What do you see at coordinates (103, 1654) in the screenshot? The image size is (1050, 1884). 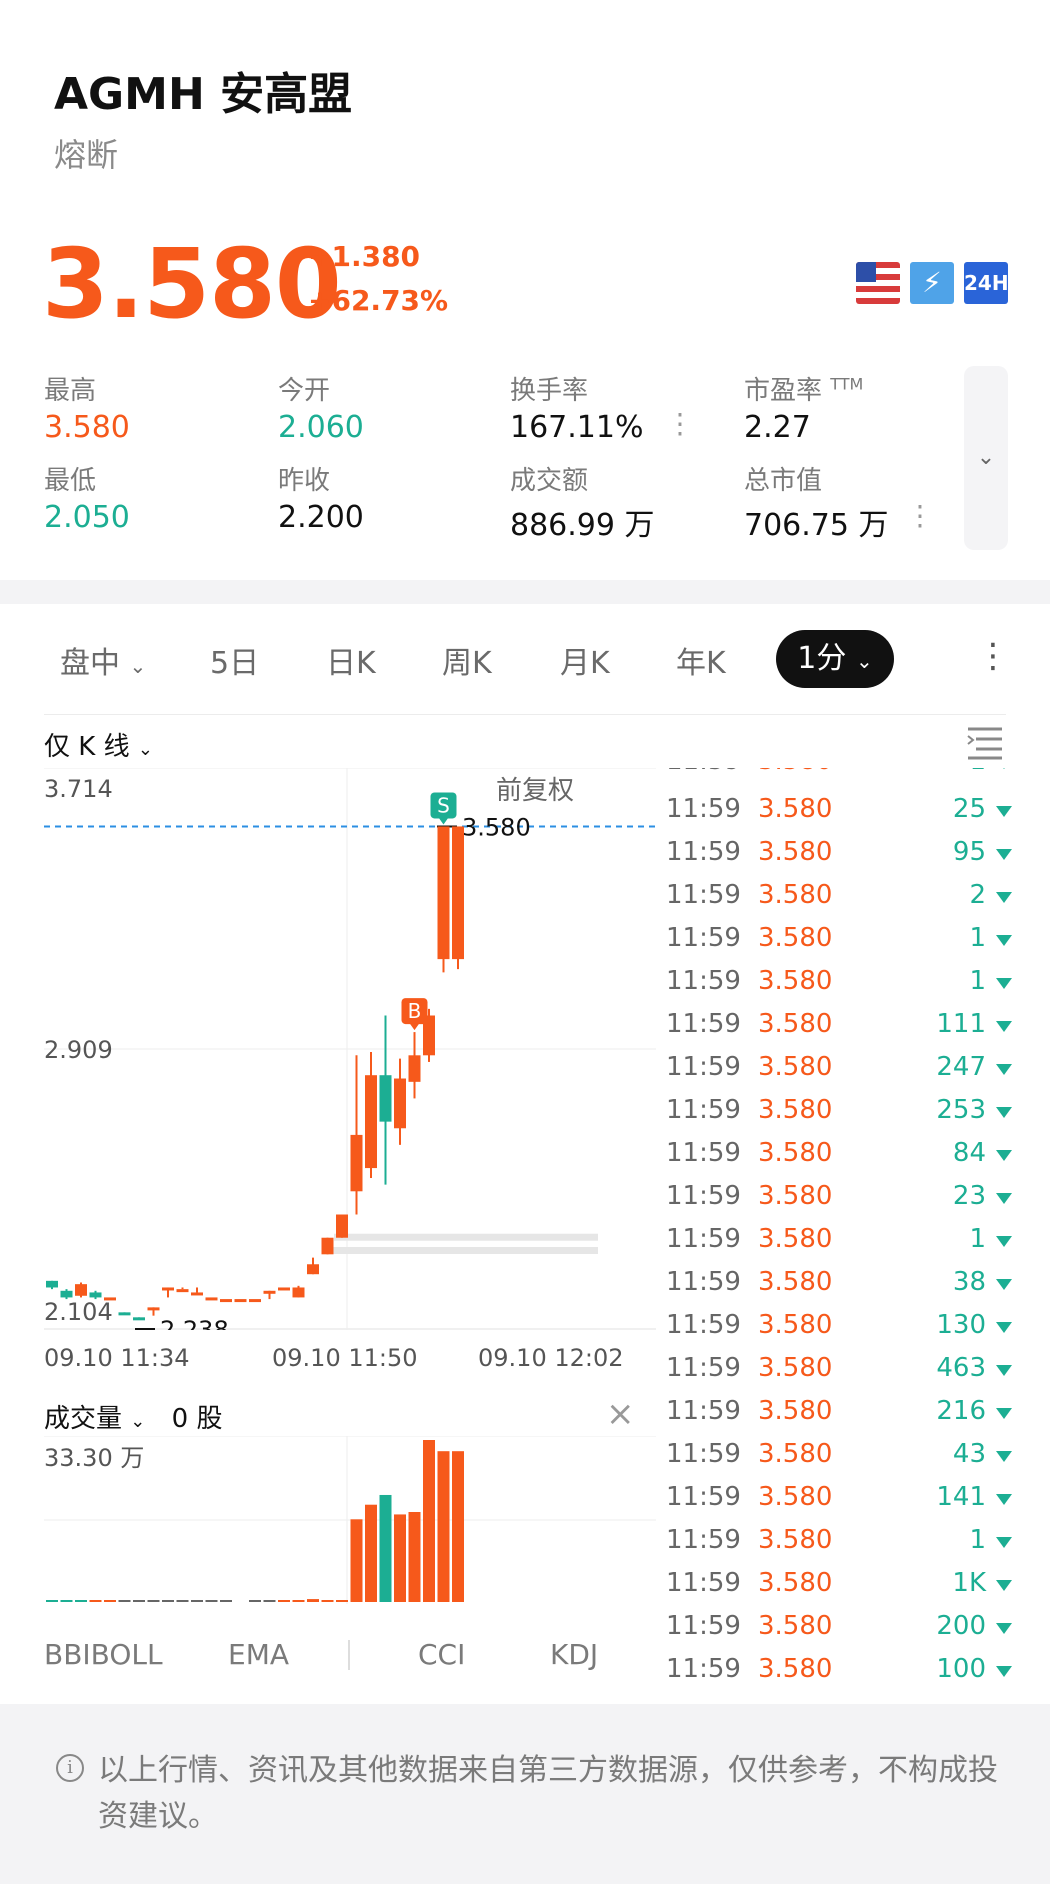 I see `indicator-bbiboll: BBIBOLL` at bounding box center [103, 1654].